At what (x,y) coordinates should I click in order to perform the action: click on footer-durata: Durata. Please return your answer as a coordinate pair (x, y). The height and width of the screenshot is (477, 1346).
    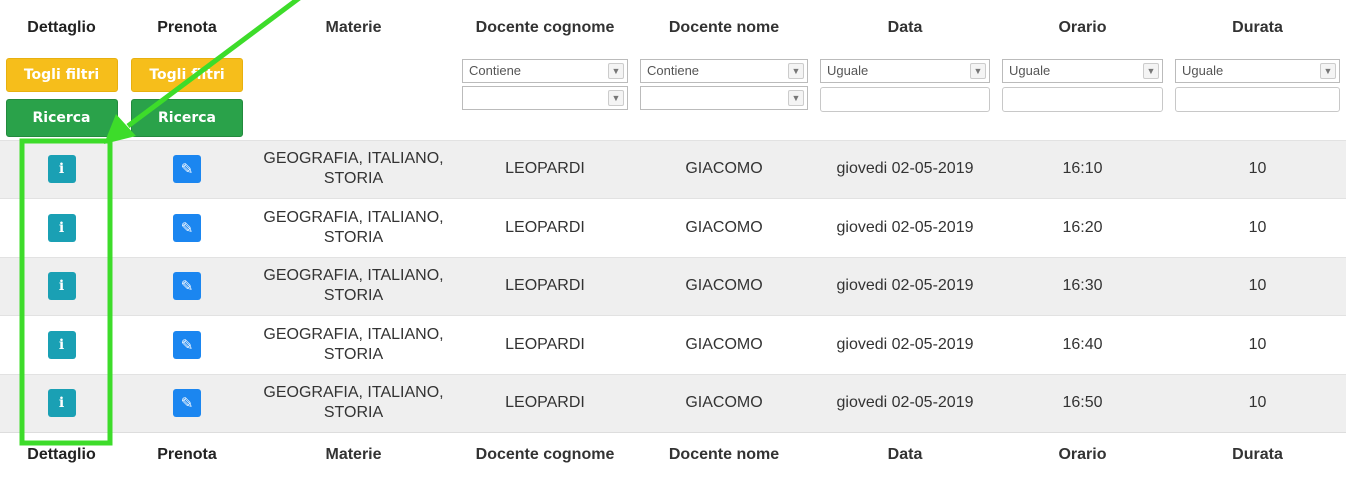
    Looking at the image, I should click on (1257, 454).